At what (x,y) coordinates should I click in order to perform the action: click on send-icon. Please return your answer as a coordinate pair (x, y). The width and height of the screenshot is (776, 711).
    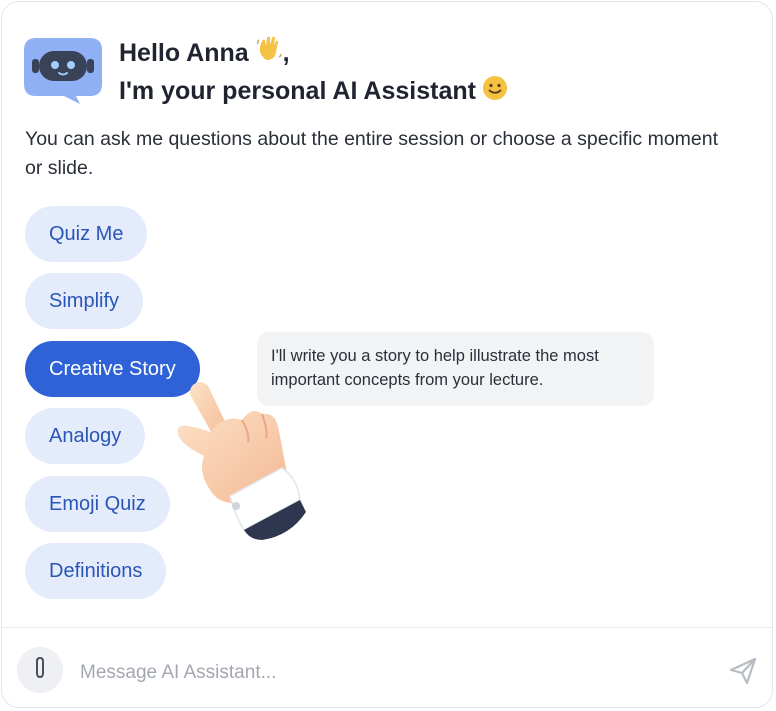
    Looking at the image, I should click on (743, 673).